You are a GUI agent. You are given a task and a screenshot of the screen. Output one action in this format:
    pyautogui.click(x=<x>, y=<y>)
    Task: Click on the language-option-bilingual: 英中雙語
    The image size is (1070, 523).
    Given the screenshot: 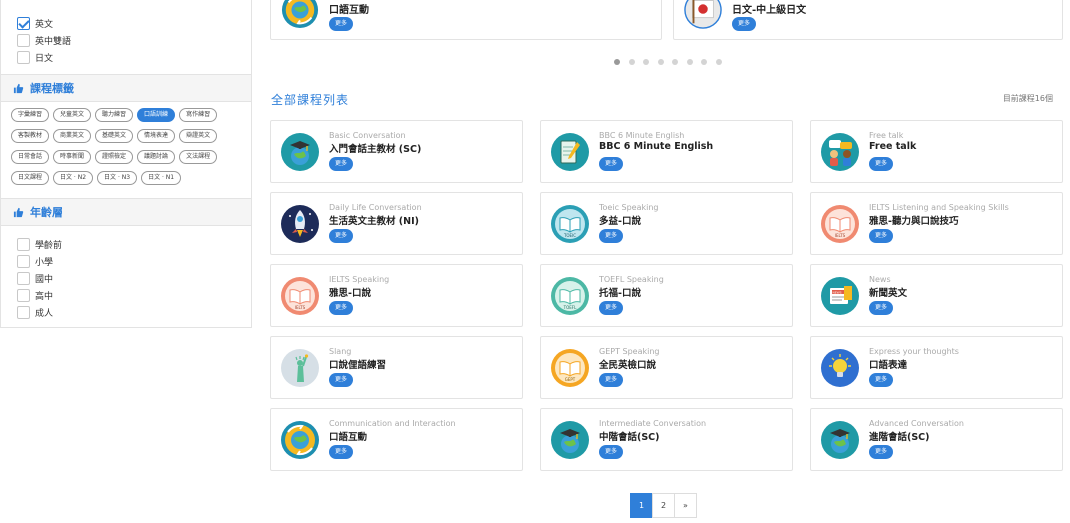 What is the action you would take?
    pyautogui.click(x=134, y=40)
    